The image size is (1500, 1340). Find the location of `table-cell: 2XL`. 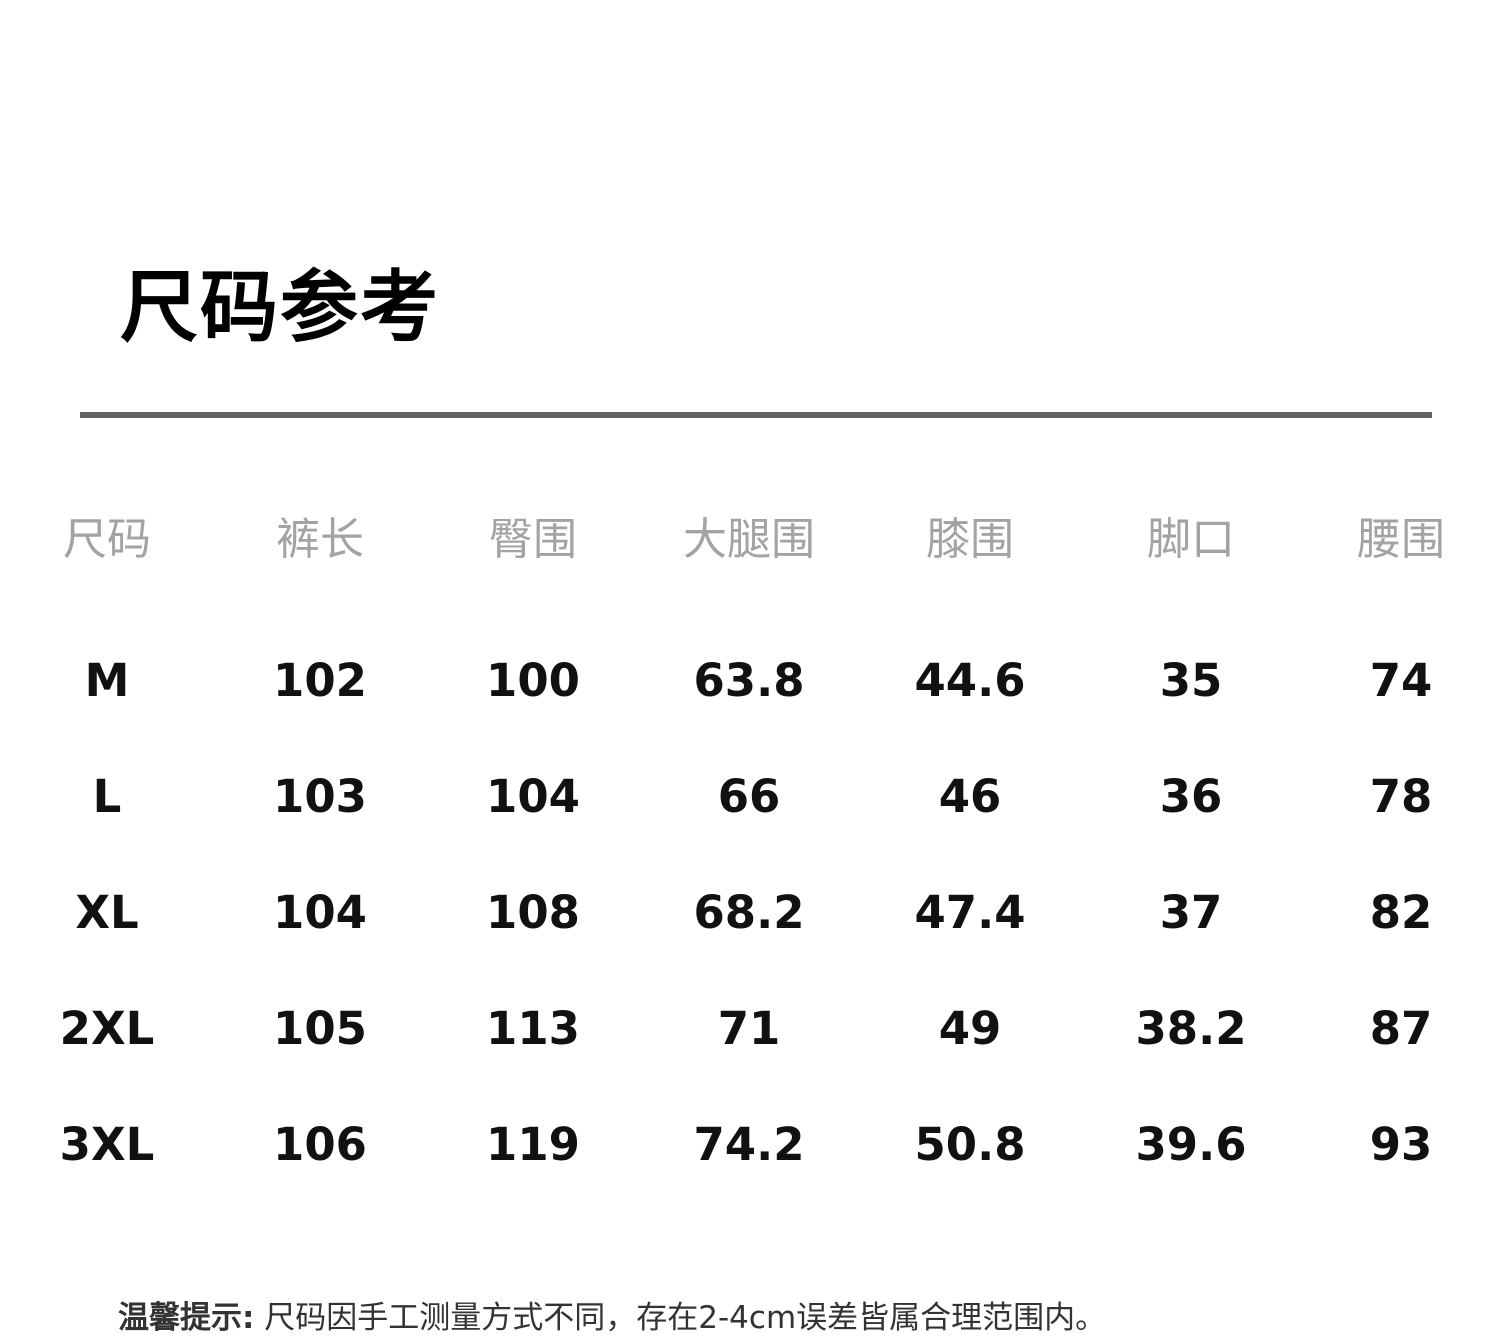

table-cell: 2XL is located at coordinates (107, 1028).